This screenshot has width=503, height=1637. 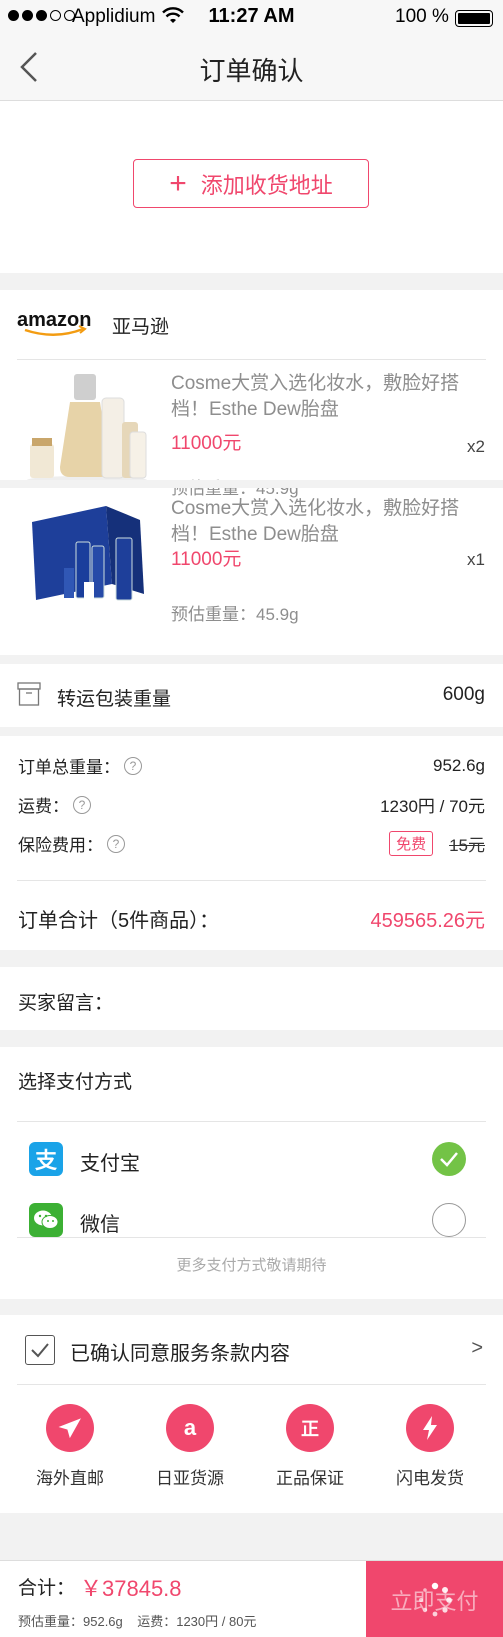 I want to click on package-weight-row: 转运包装重量 600g, so click(x=251, y=695).